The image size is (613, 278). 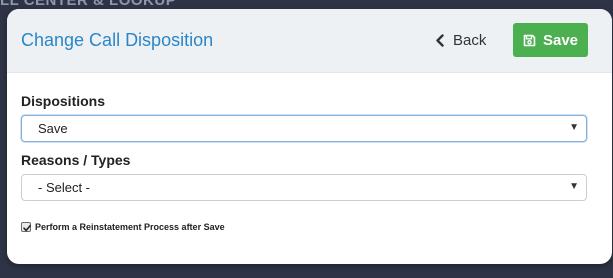 What do you see at coordinates (304, 187) in the screenshot?
I see `reasons-types-select: - Select - ▼` at bounding box center [304, 187].